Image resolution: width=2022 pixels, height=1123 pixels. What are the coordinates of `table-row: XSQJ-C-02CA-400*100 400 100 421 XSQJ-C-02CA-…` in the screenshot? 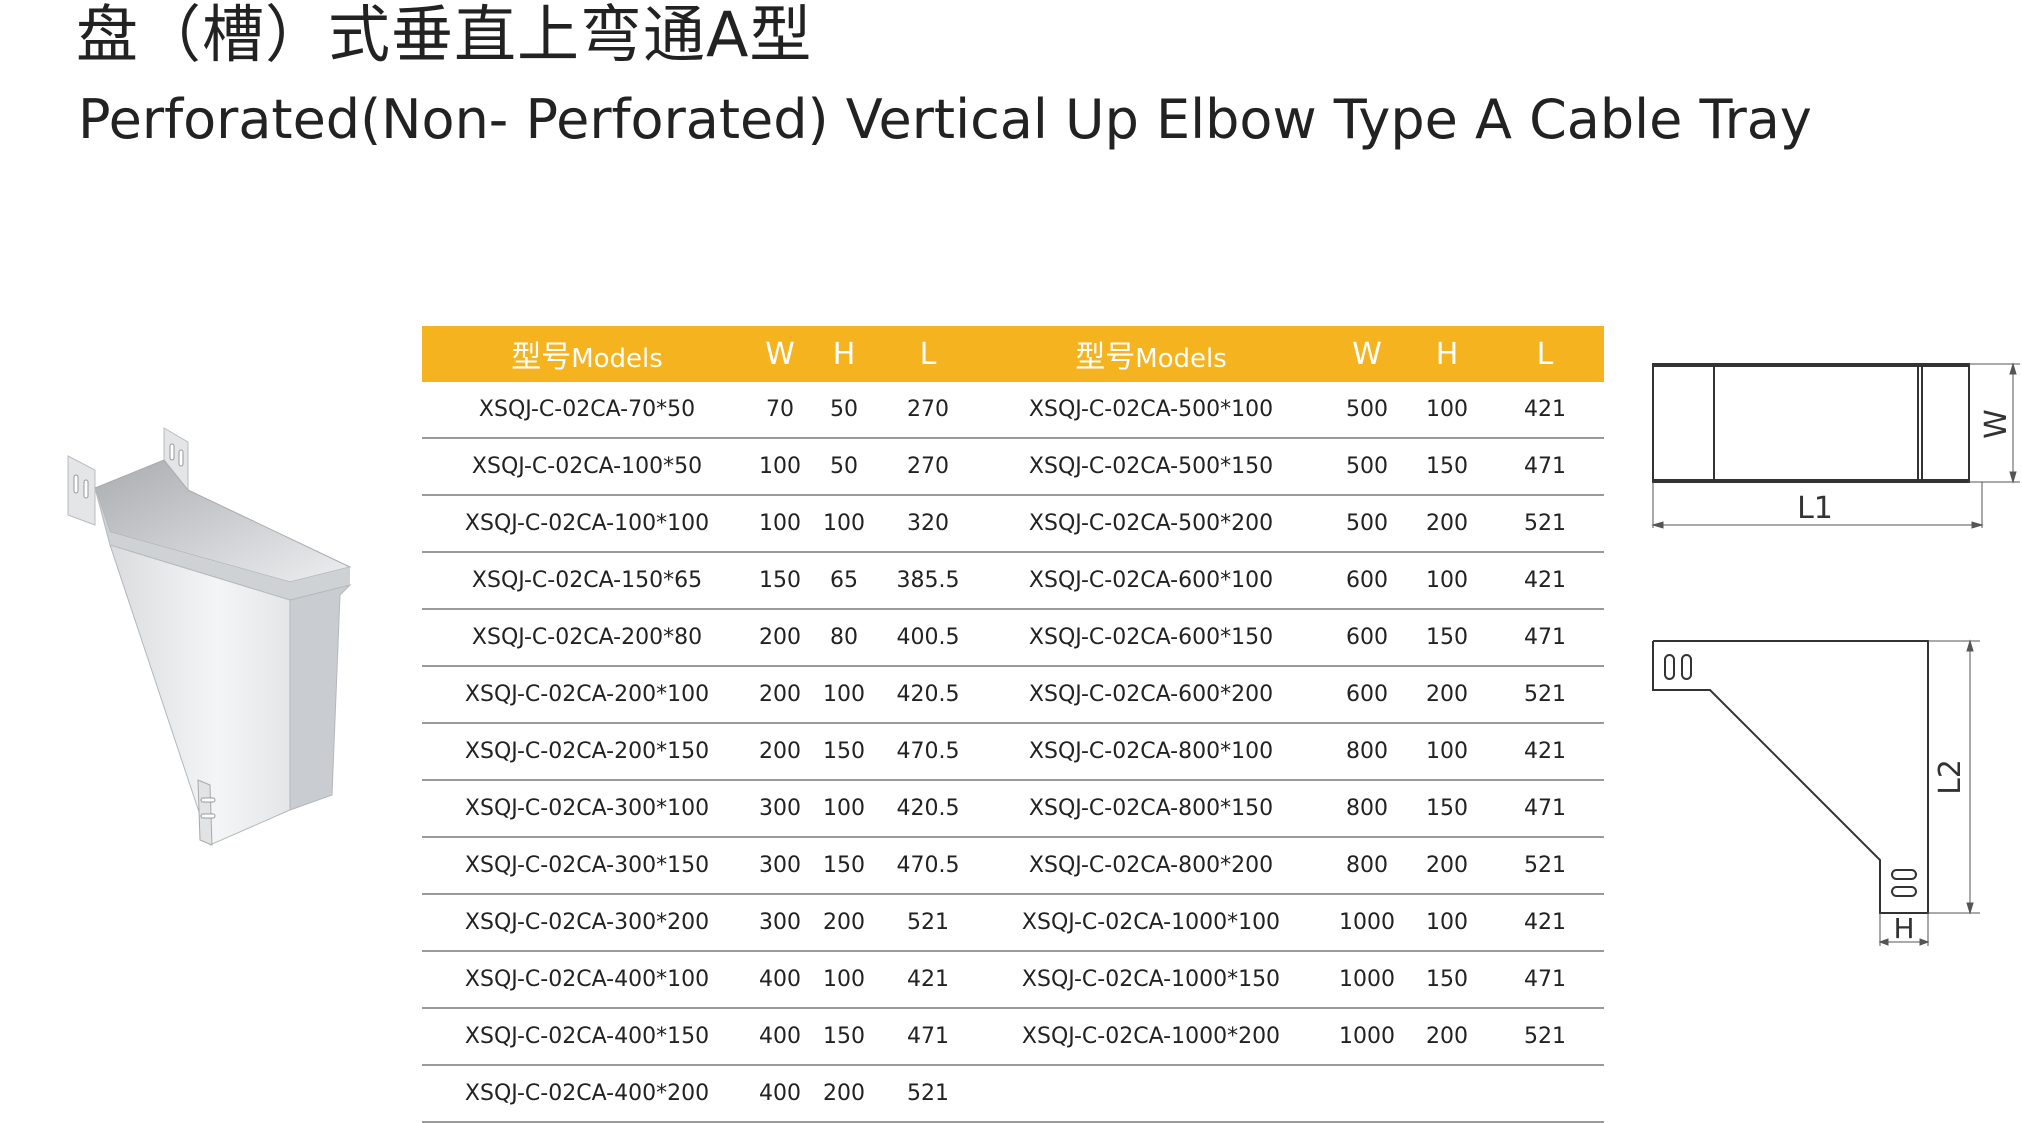 It's located at (1013, 980).